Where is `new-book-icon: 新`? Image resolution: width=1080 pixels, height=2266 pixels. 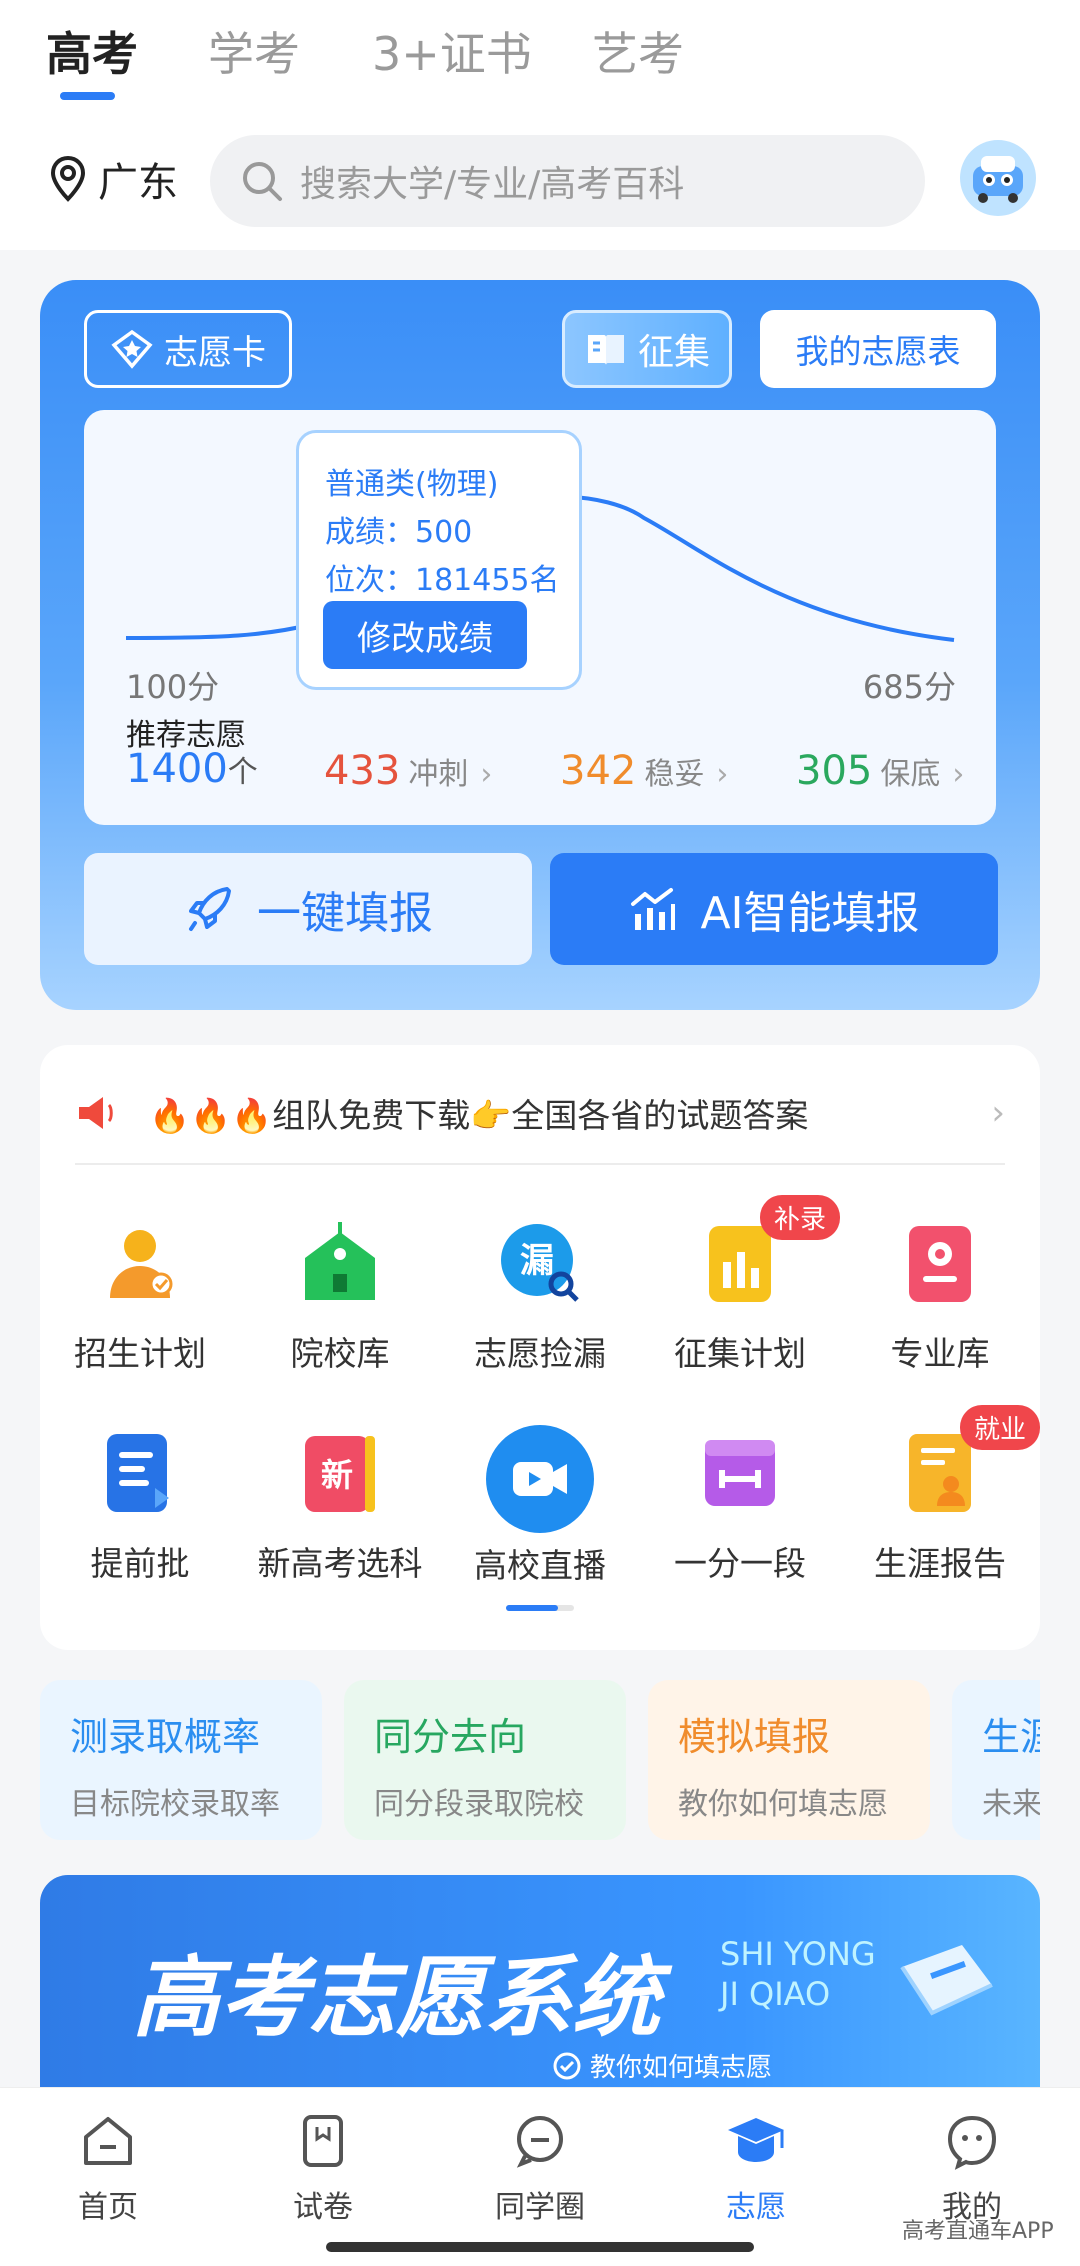 new-book-icon: 新 is located at coordinates (340, 1473).